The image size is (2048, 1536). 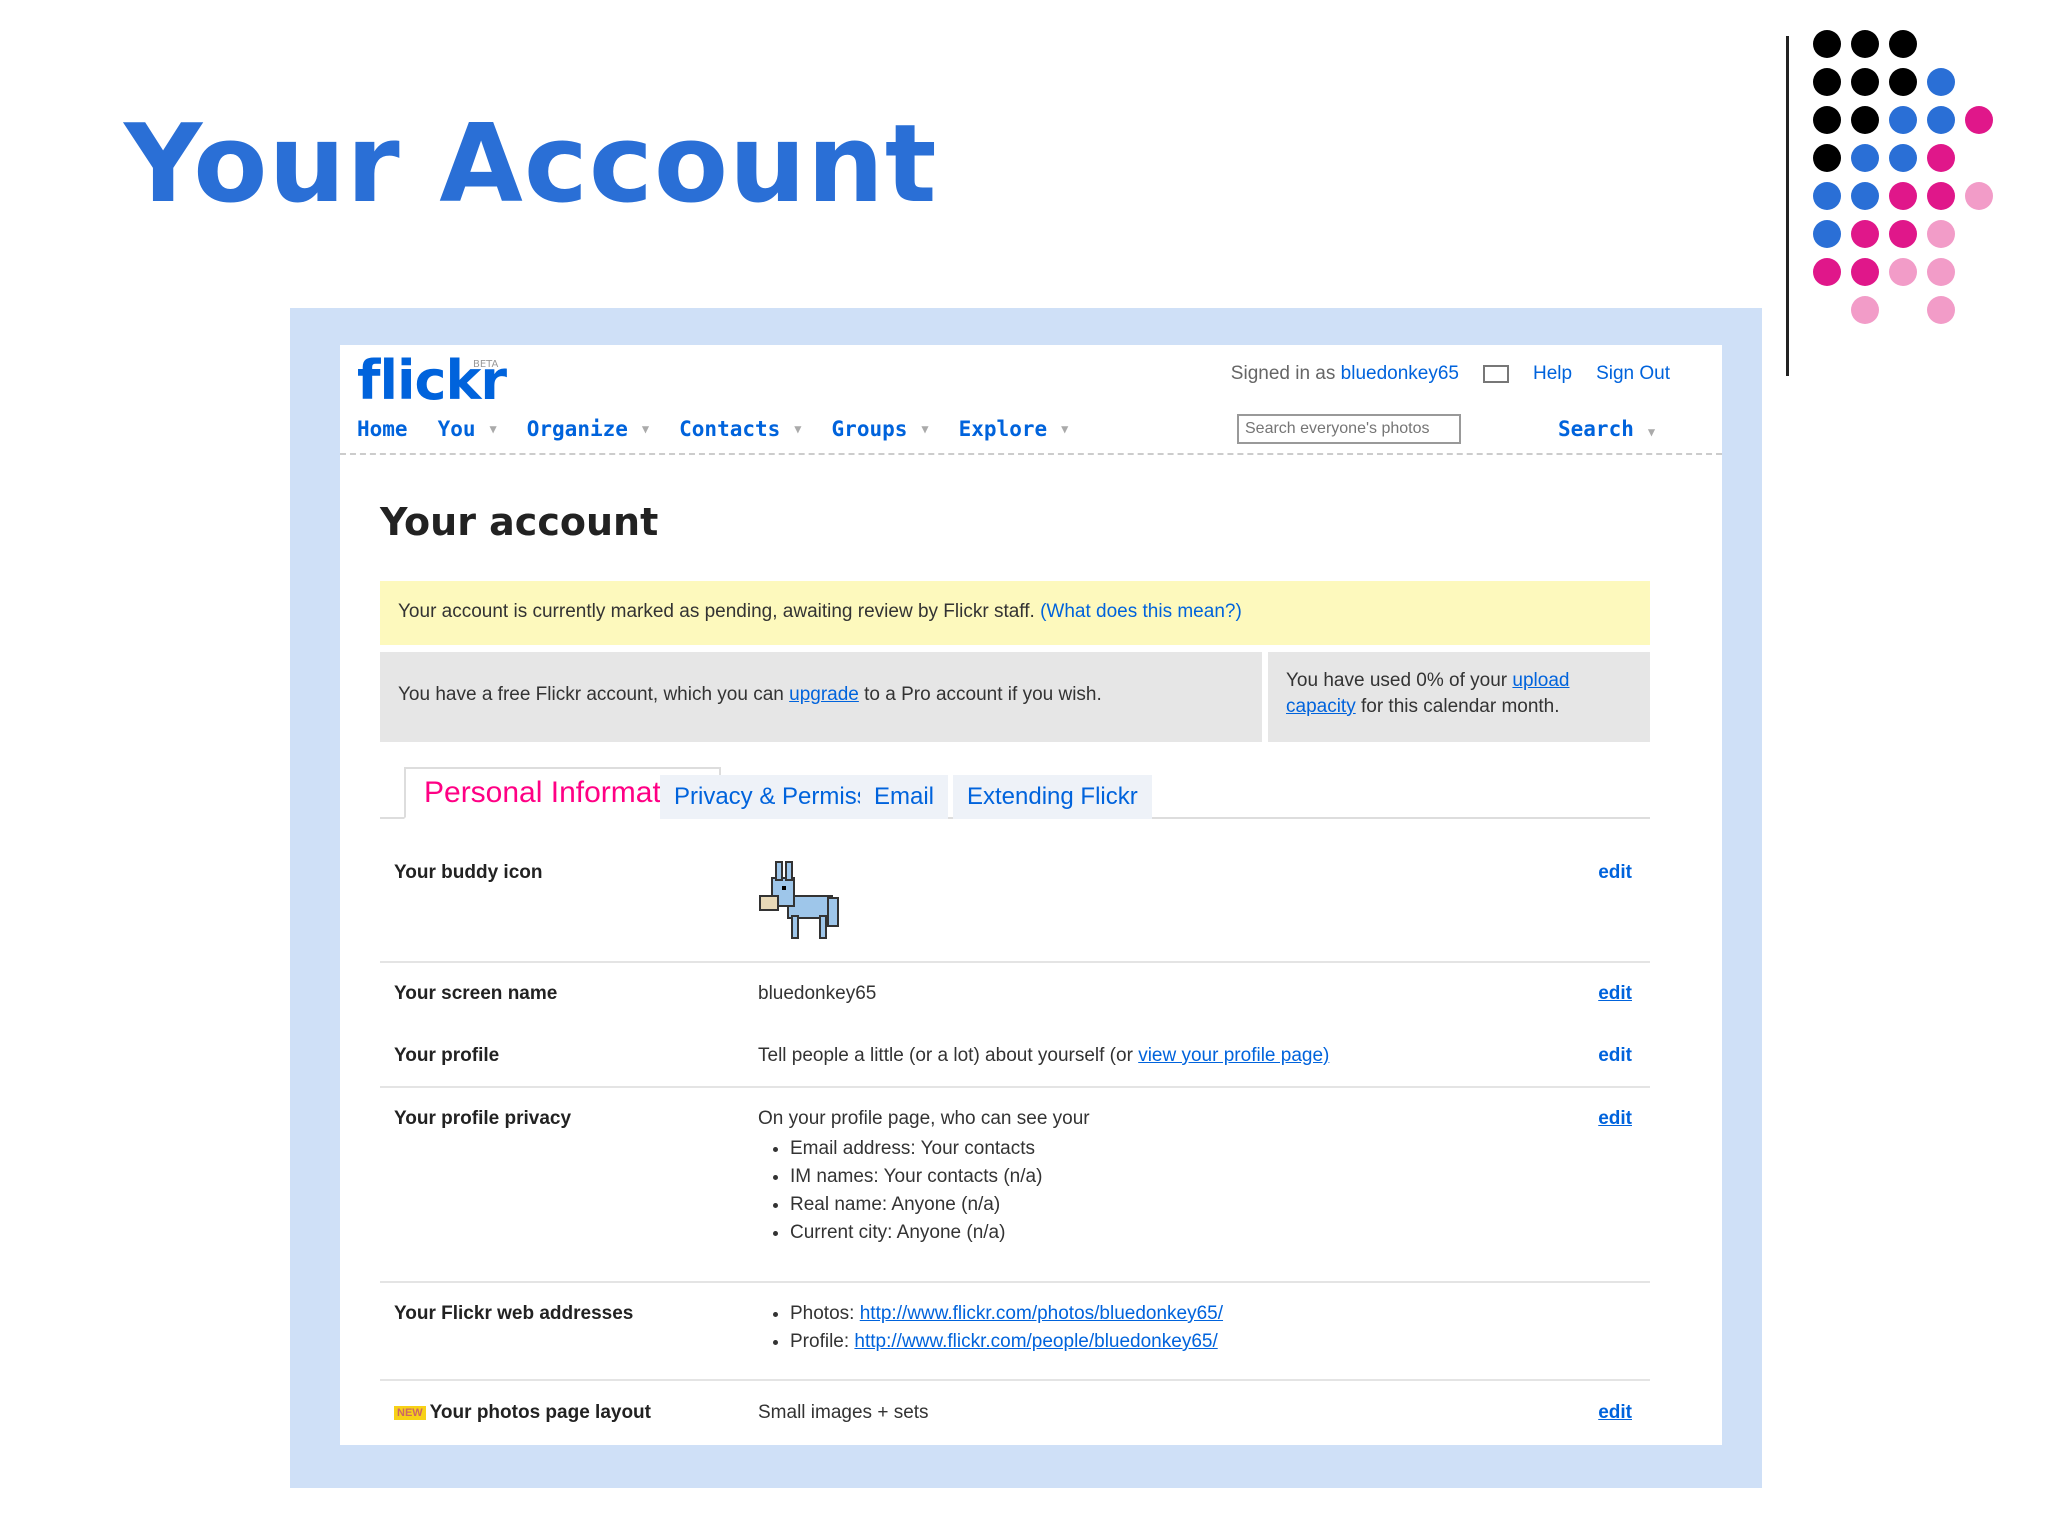 I want to click on buddy-icon-row: Your buddy icon edit, so click(x=1015, y=911).